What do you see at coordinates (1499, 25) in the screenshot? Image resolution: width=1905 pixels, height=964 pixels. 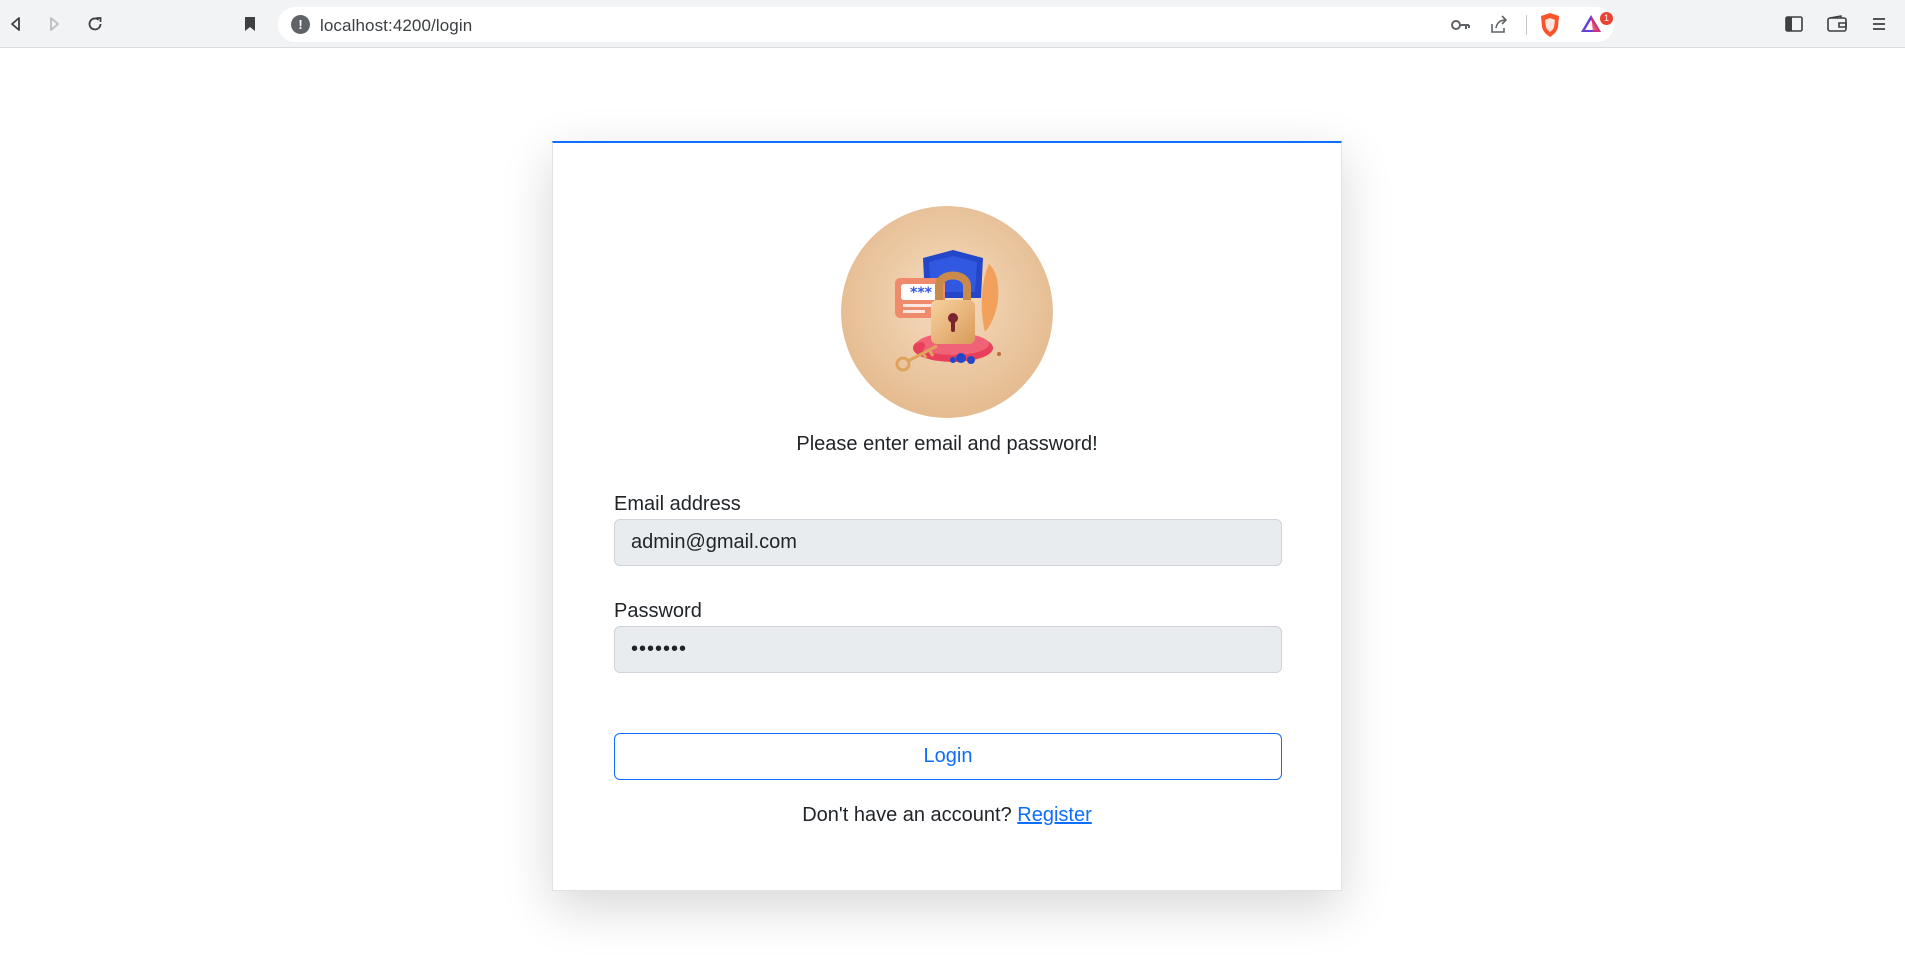 I see `share-icon` at bounding box center [1499, 25].